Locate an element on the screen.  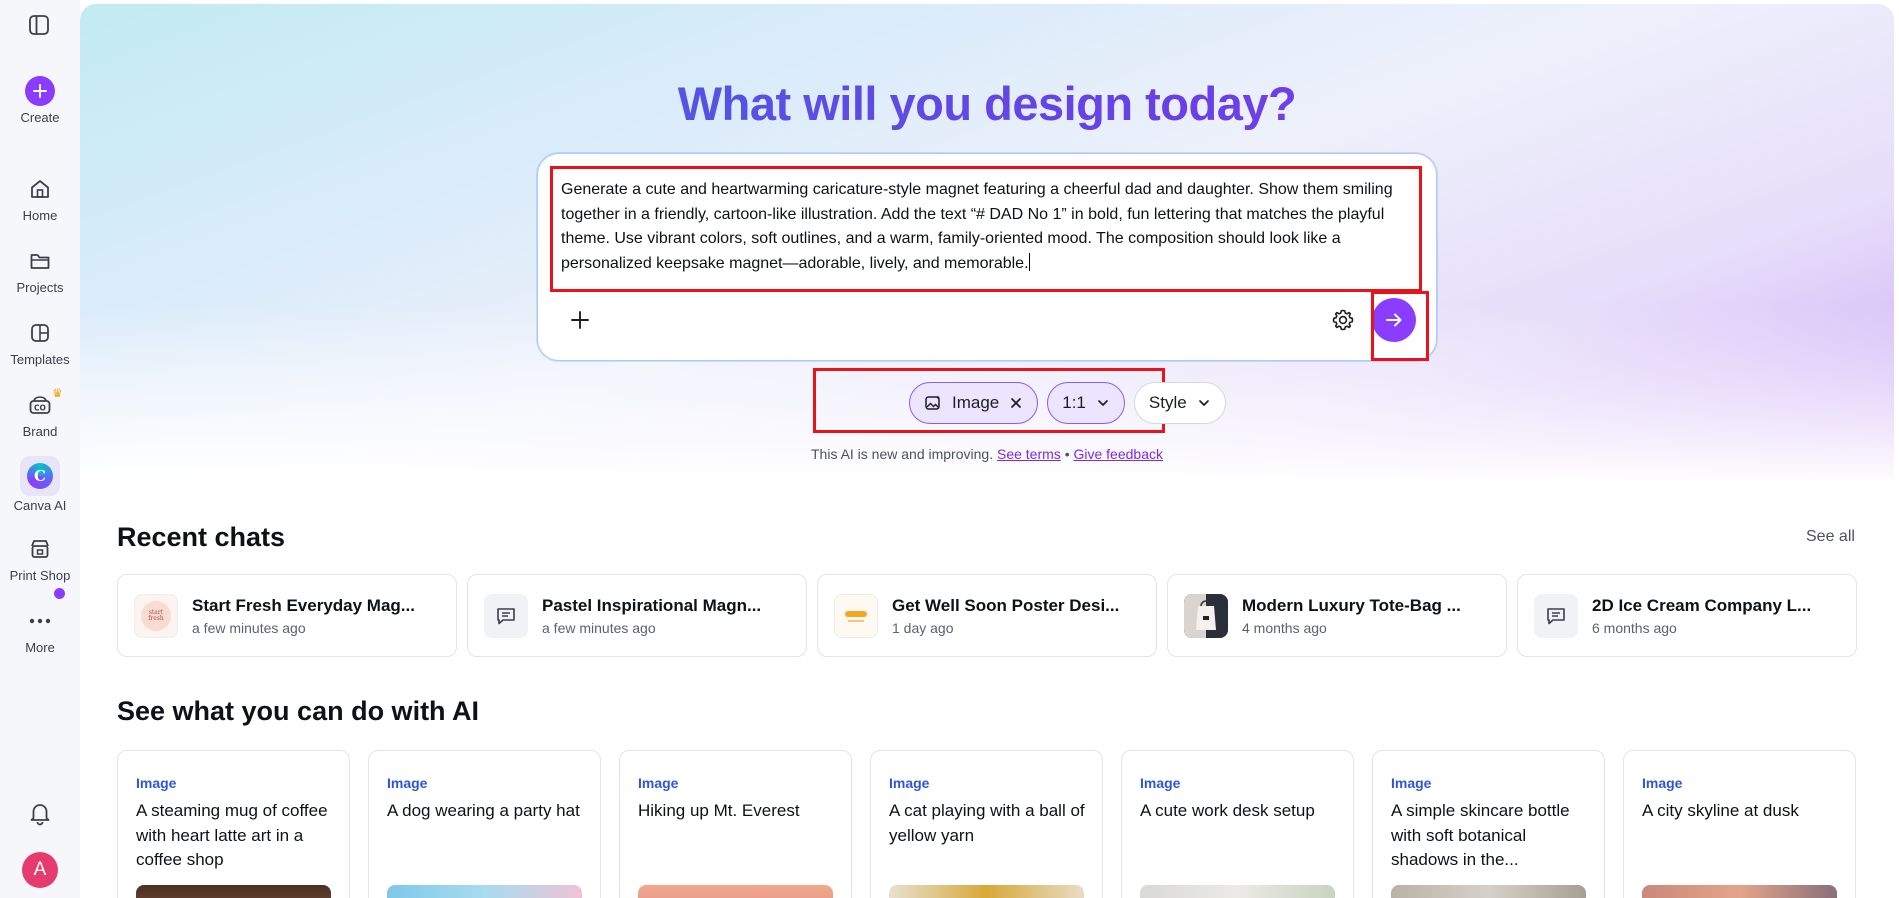
card-description: A city skyline at dusk is located at coordinates (1720, 810).